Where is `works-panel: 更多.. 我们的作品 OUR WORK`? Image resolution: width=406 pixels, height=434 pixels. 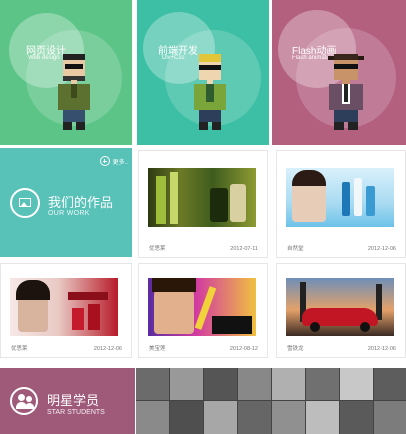
works-panel: 更多.. 我们的作品 OUR WORK is located at coordinates (66, 202).